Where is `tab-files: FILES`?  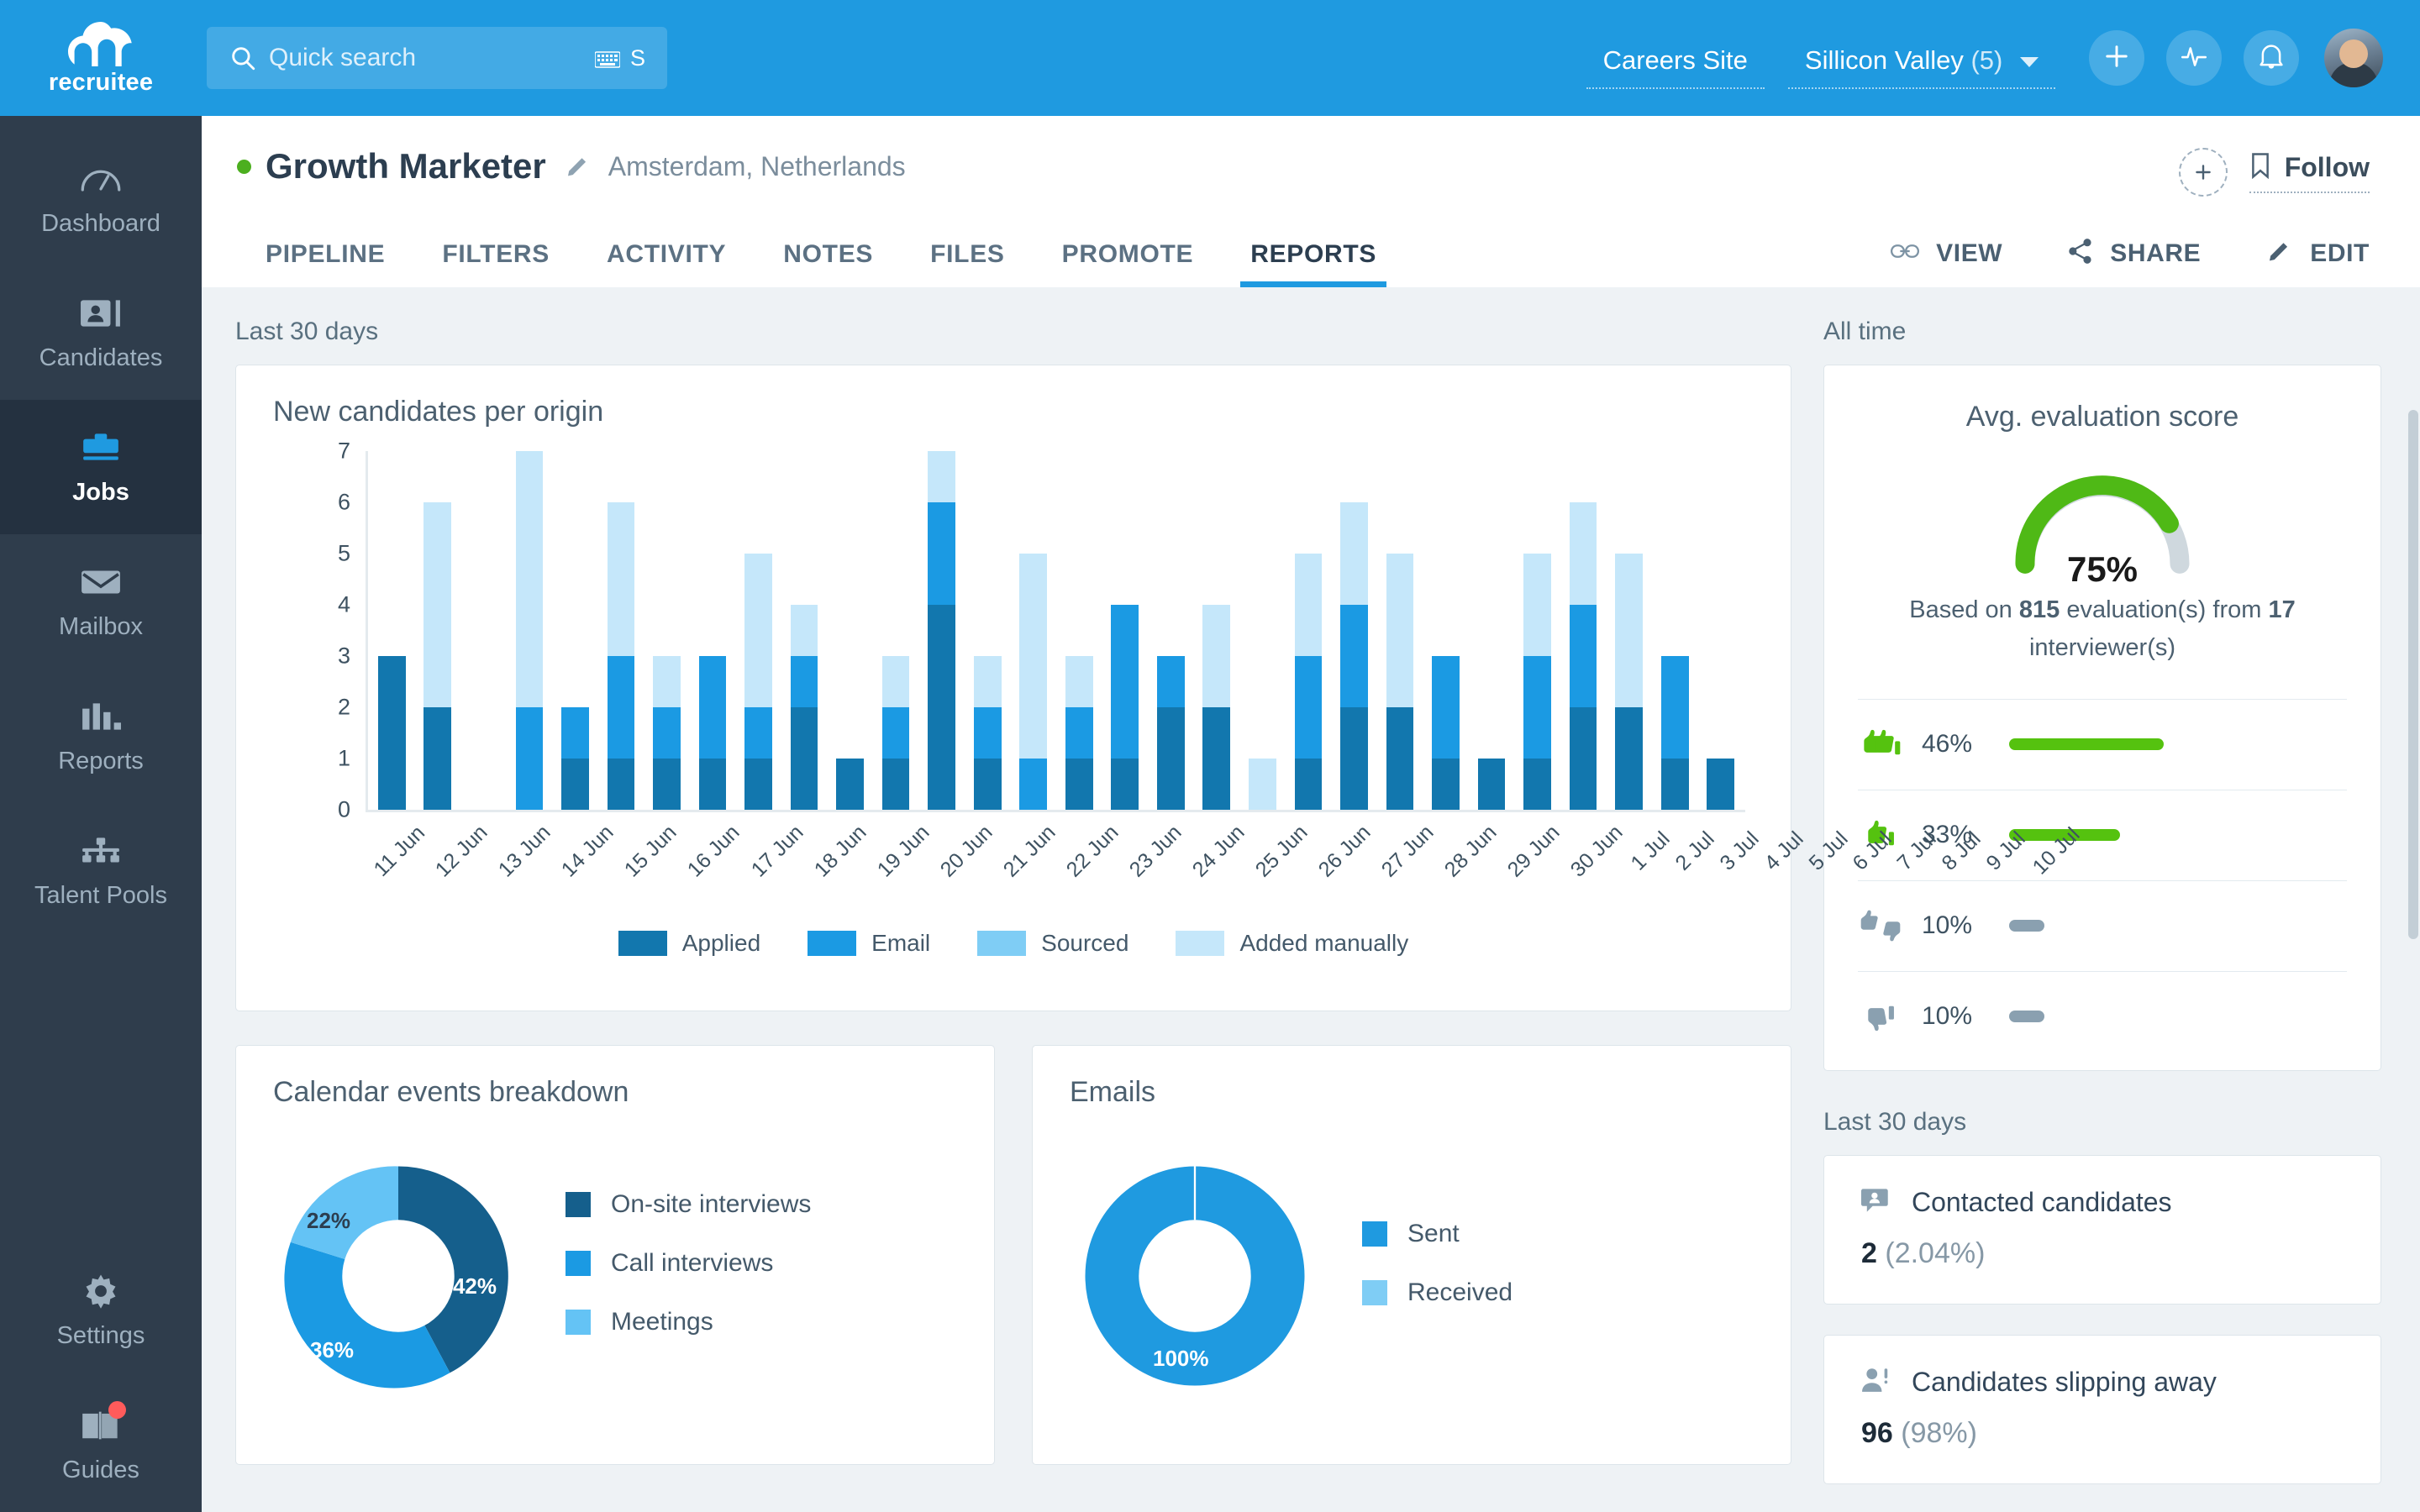
tab-files: FILES is located at coordinates (968, 263).